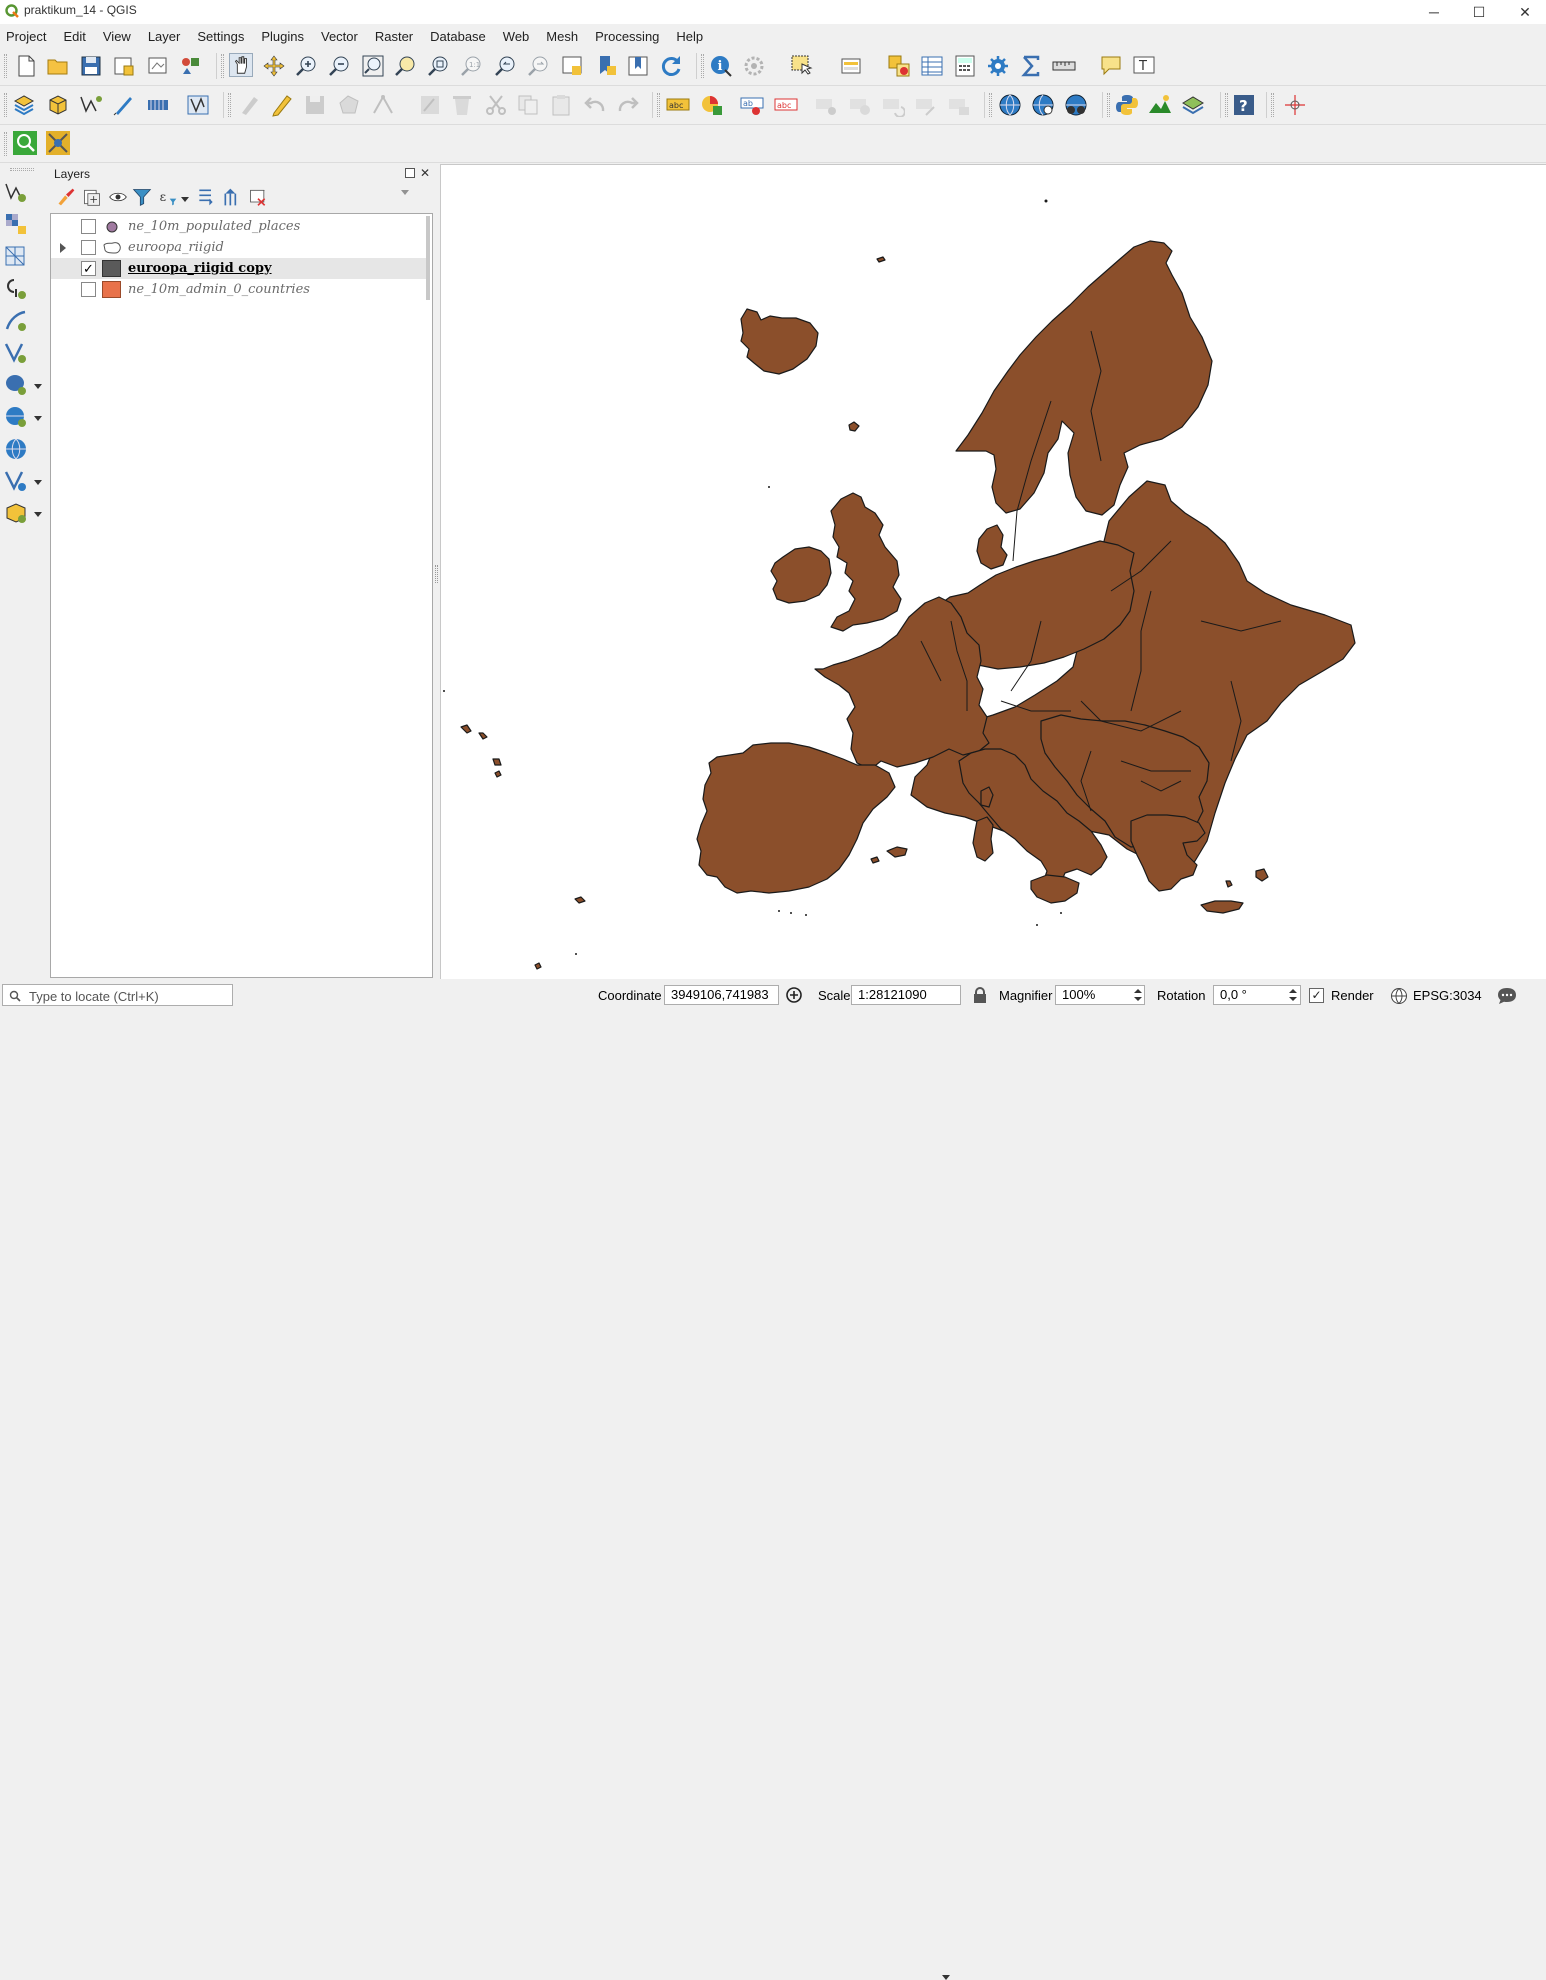 This screenshot has width=1546, height=1980. Describe the element at coordinates (394, 36) in the screenshot. I see `menu-raster: Raster` at that location.